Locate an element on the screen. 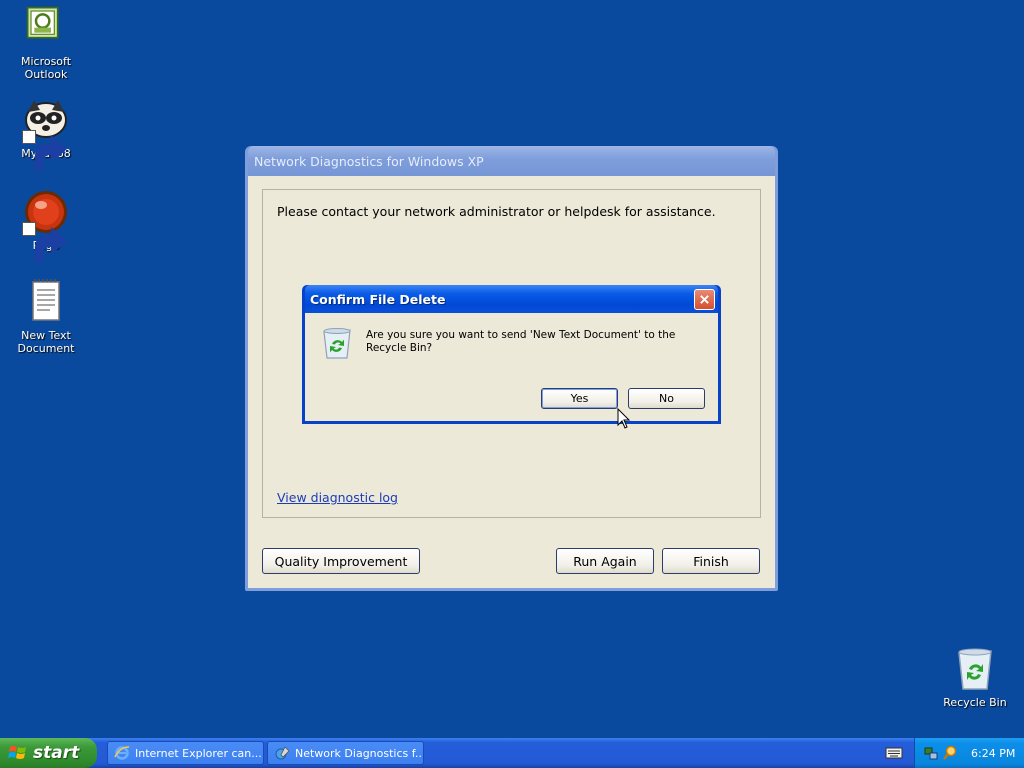 The width and height of the screenshot is (1024, 768). desktop-icon-recycle-bin: Recycle Bin is located at coordinates (975, 677).